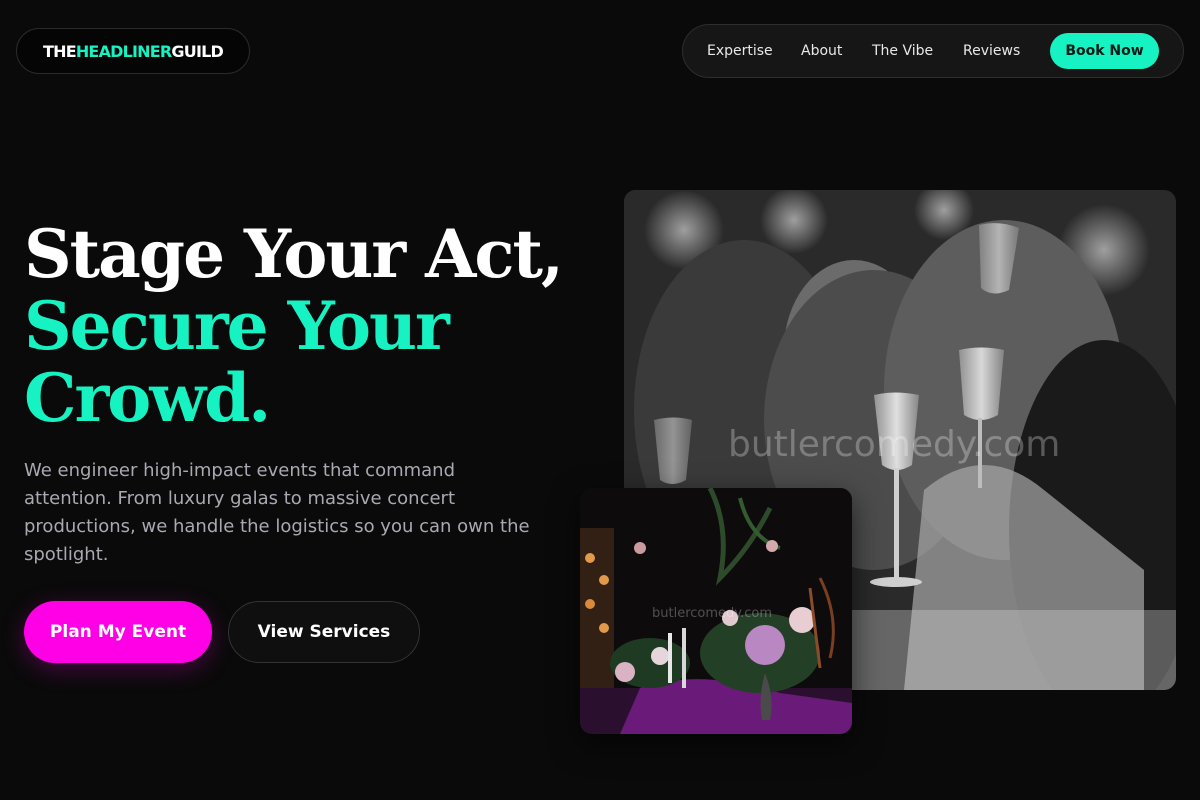 This screenshot has width=1200, height=800. Describe the element at coordinates (147, 398) in the screenshot. I see `hero-headline-line3: Crowd.` at that location.